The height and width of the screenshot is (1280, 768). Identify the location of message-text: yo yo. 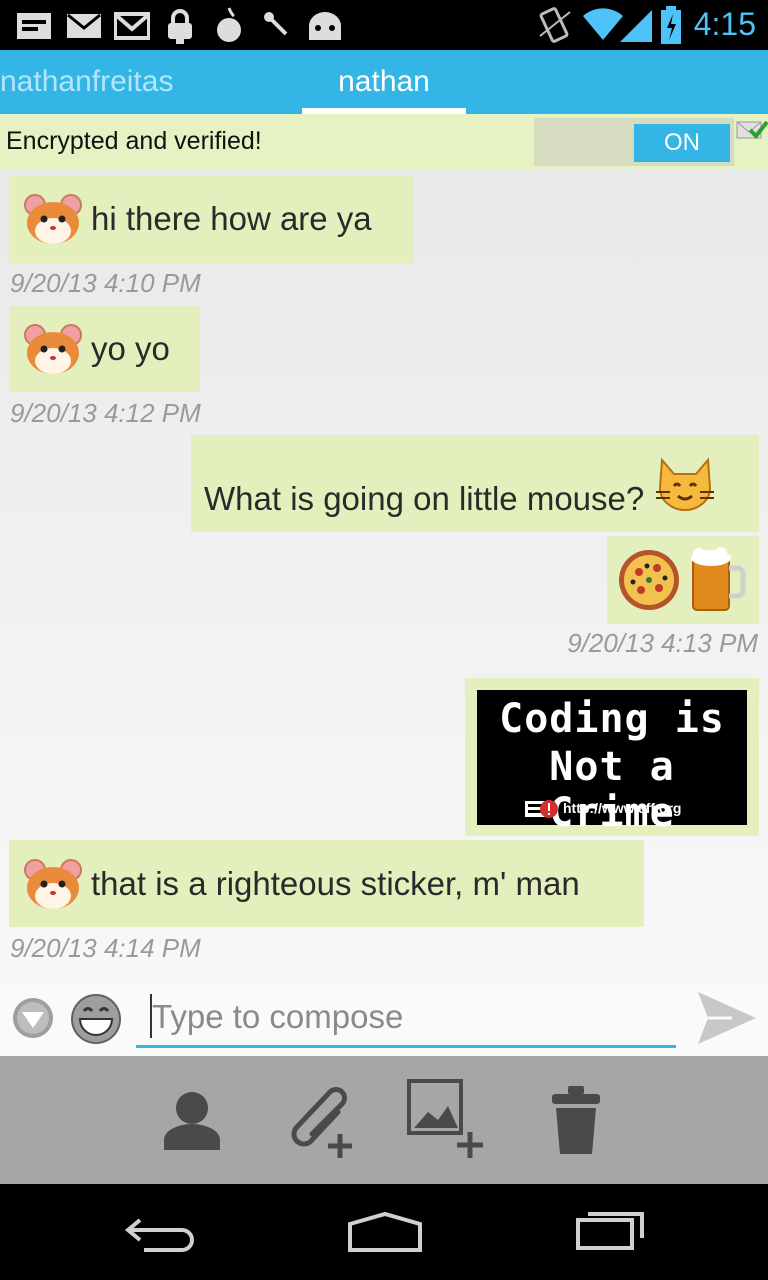
(130, 348).